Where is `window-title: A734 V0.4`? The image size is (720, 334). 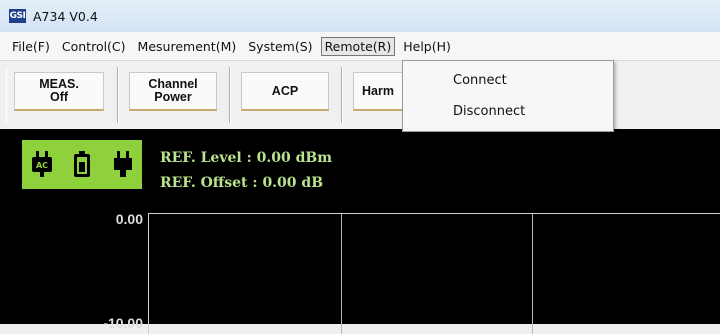 window-title: A734 V0.4 is located at coordinates (65, 16).